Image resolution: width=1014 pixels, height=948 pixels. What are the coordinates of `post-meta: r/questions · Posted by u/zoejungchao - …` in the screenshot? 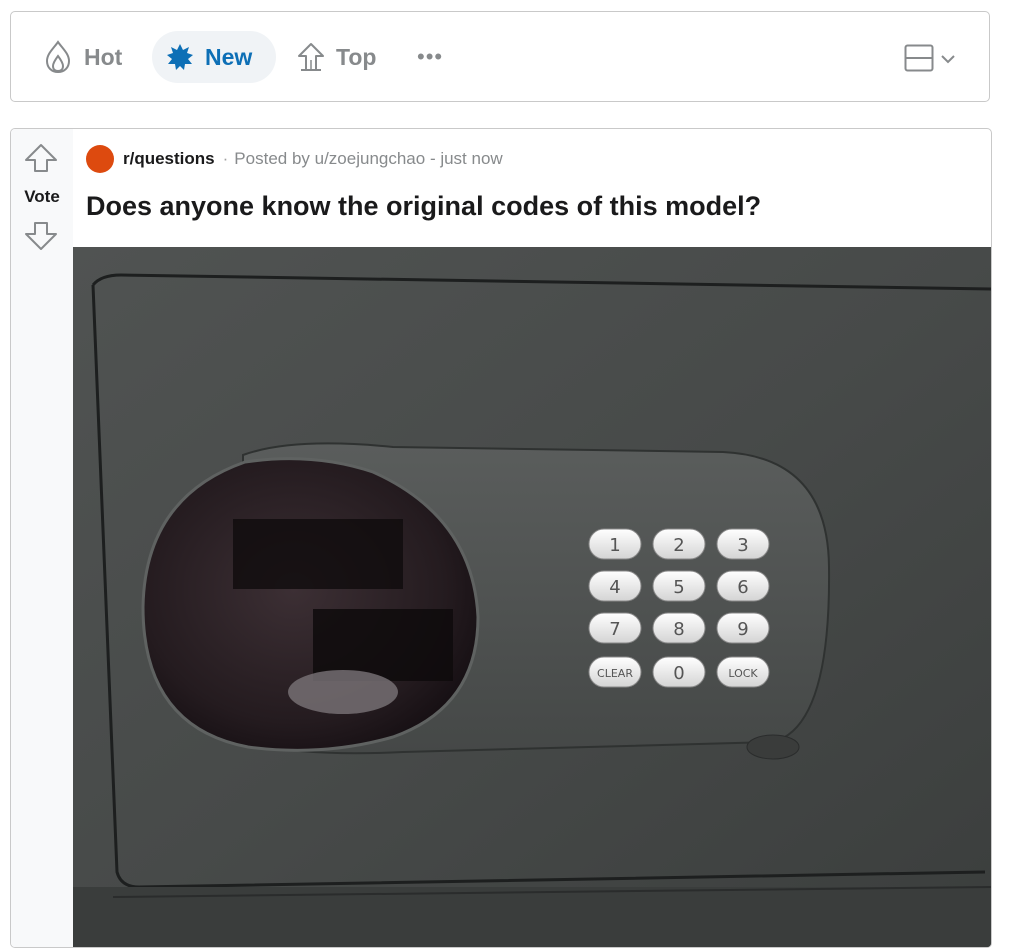 It's located at (294, 159).